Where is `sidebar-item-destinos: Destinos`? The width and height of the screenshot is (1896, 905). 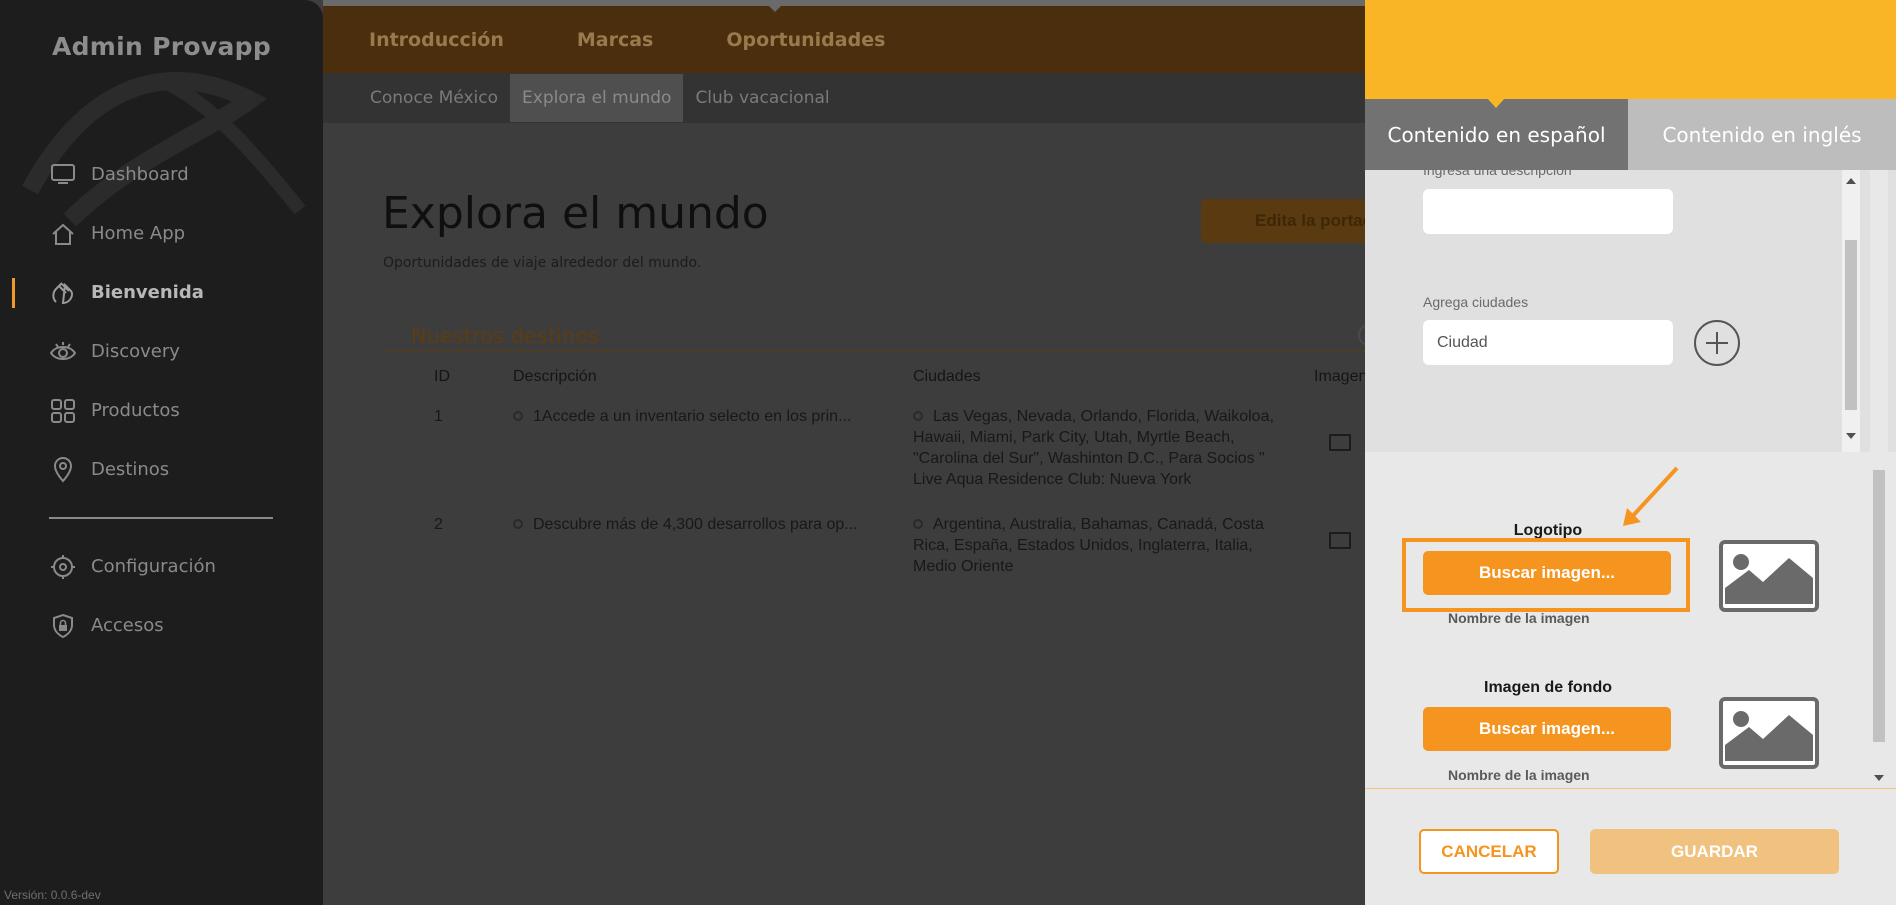
sidebar-item-destinos: Destinos is located at coordinates (161, 469).